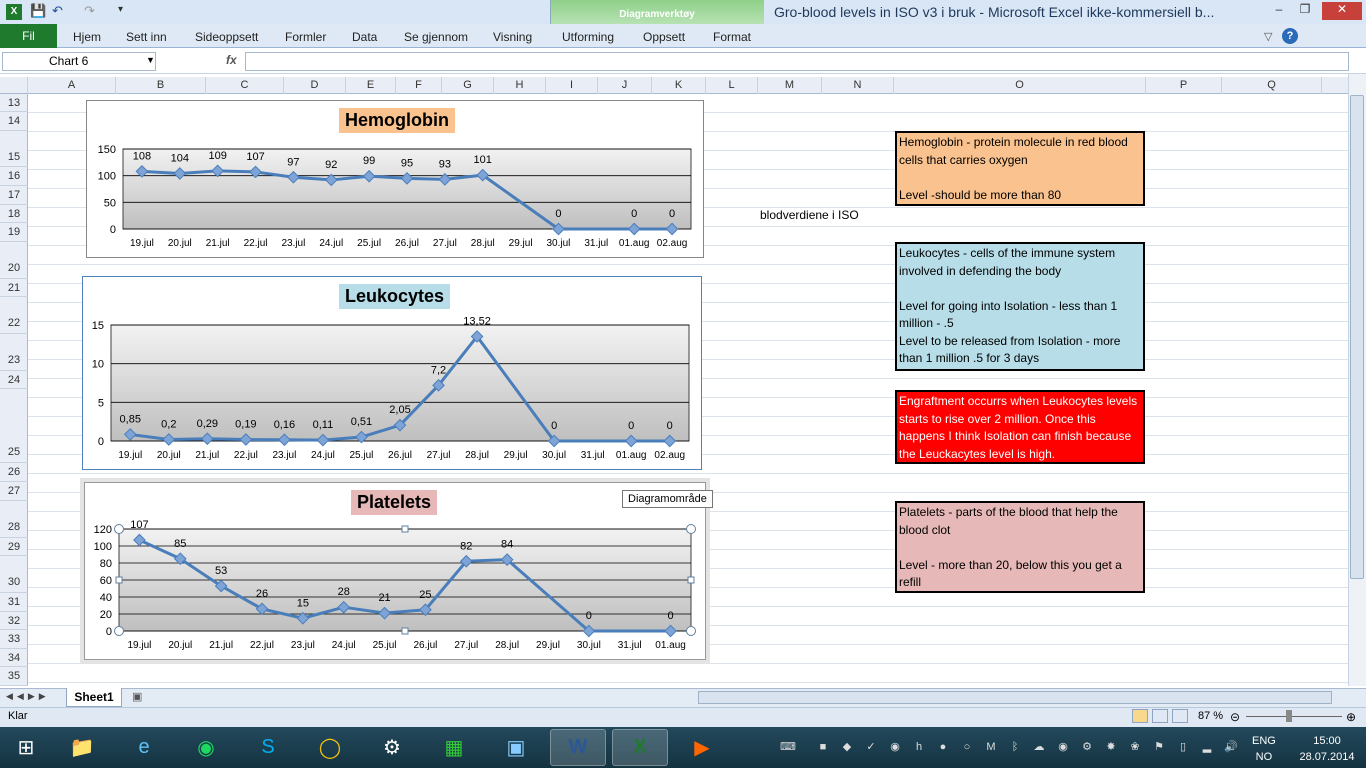  I want to click on column-header: L, so click(732, 85).